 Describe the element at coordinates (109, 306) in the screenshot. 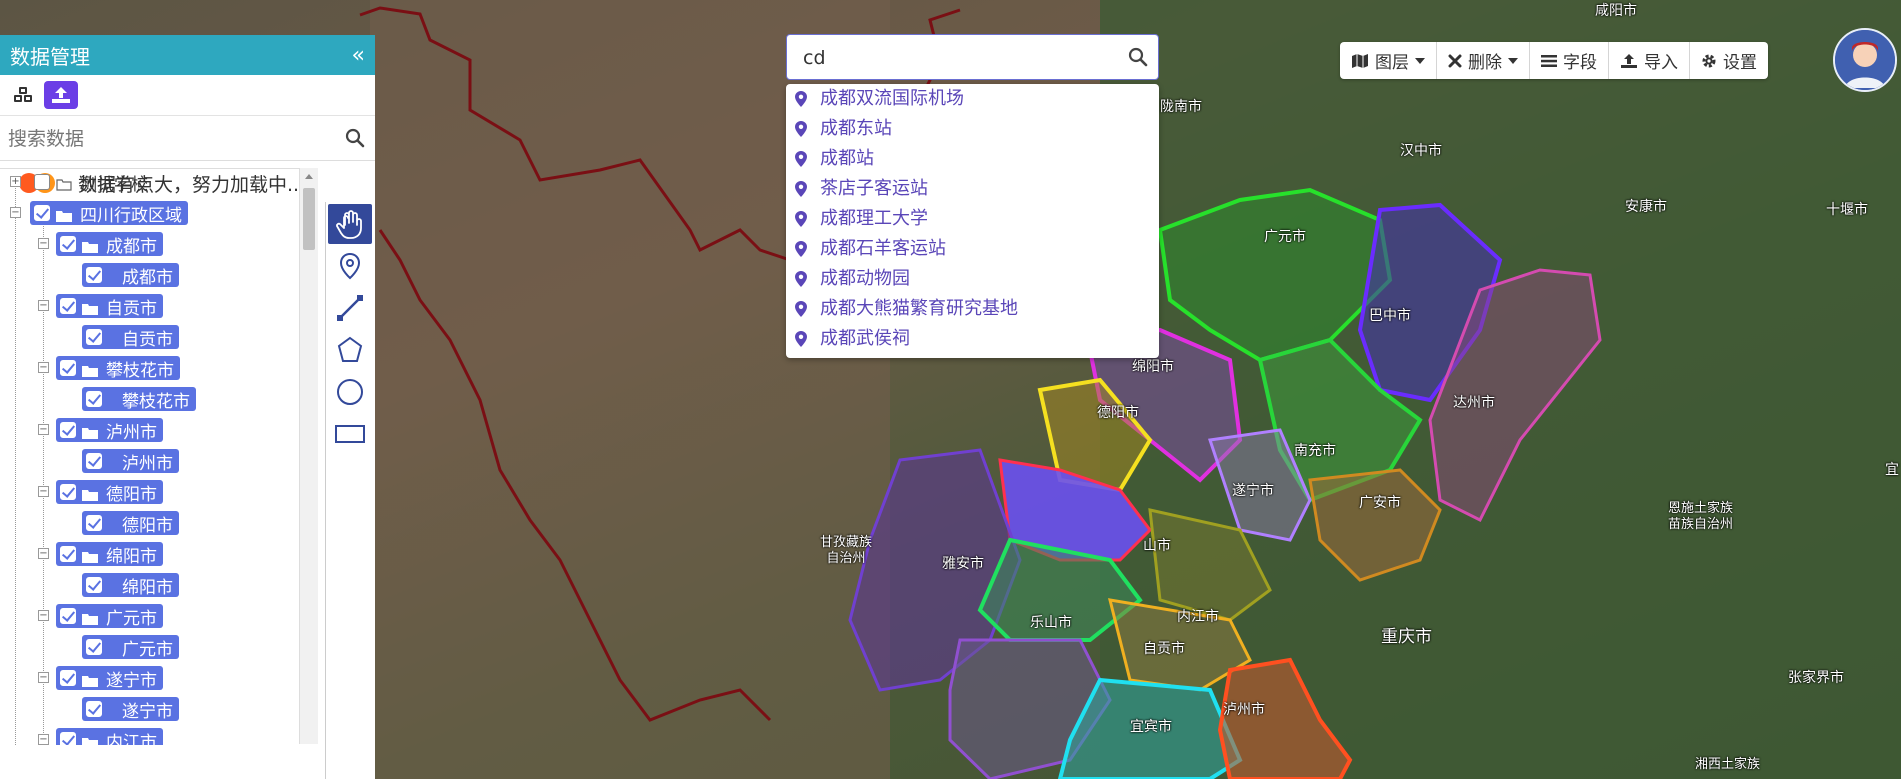

I see `tree-node-city: 自贡市` at that location.